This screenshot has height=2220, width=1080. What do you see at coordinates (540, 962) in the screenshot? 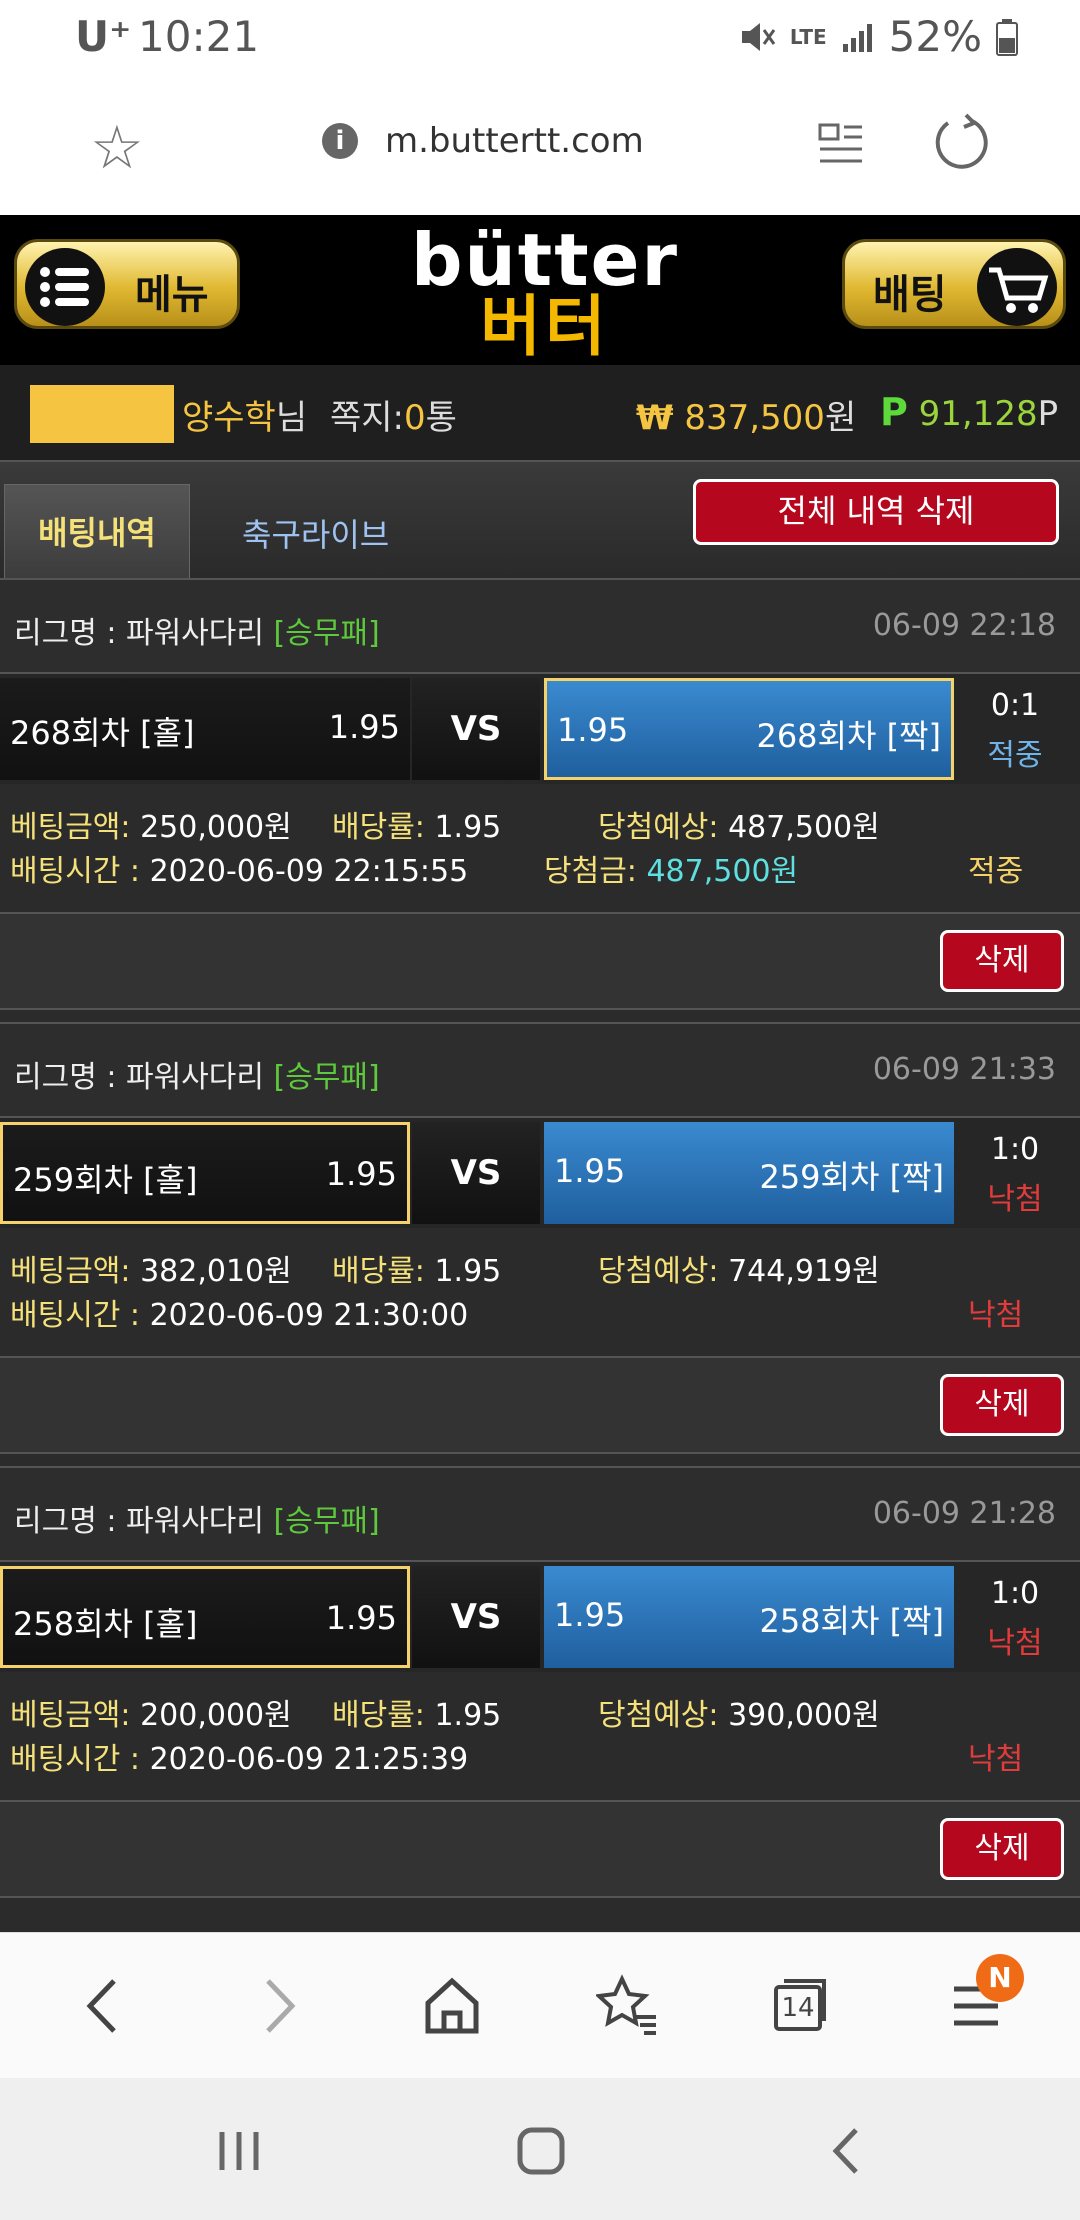
I see `bet-action-bar: 삭제` at bounding box center [540, 962].